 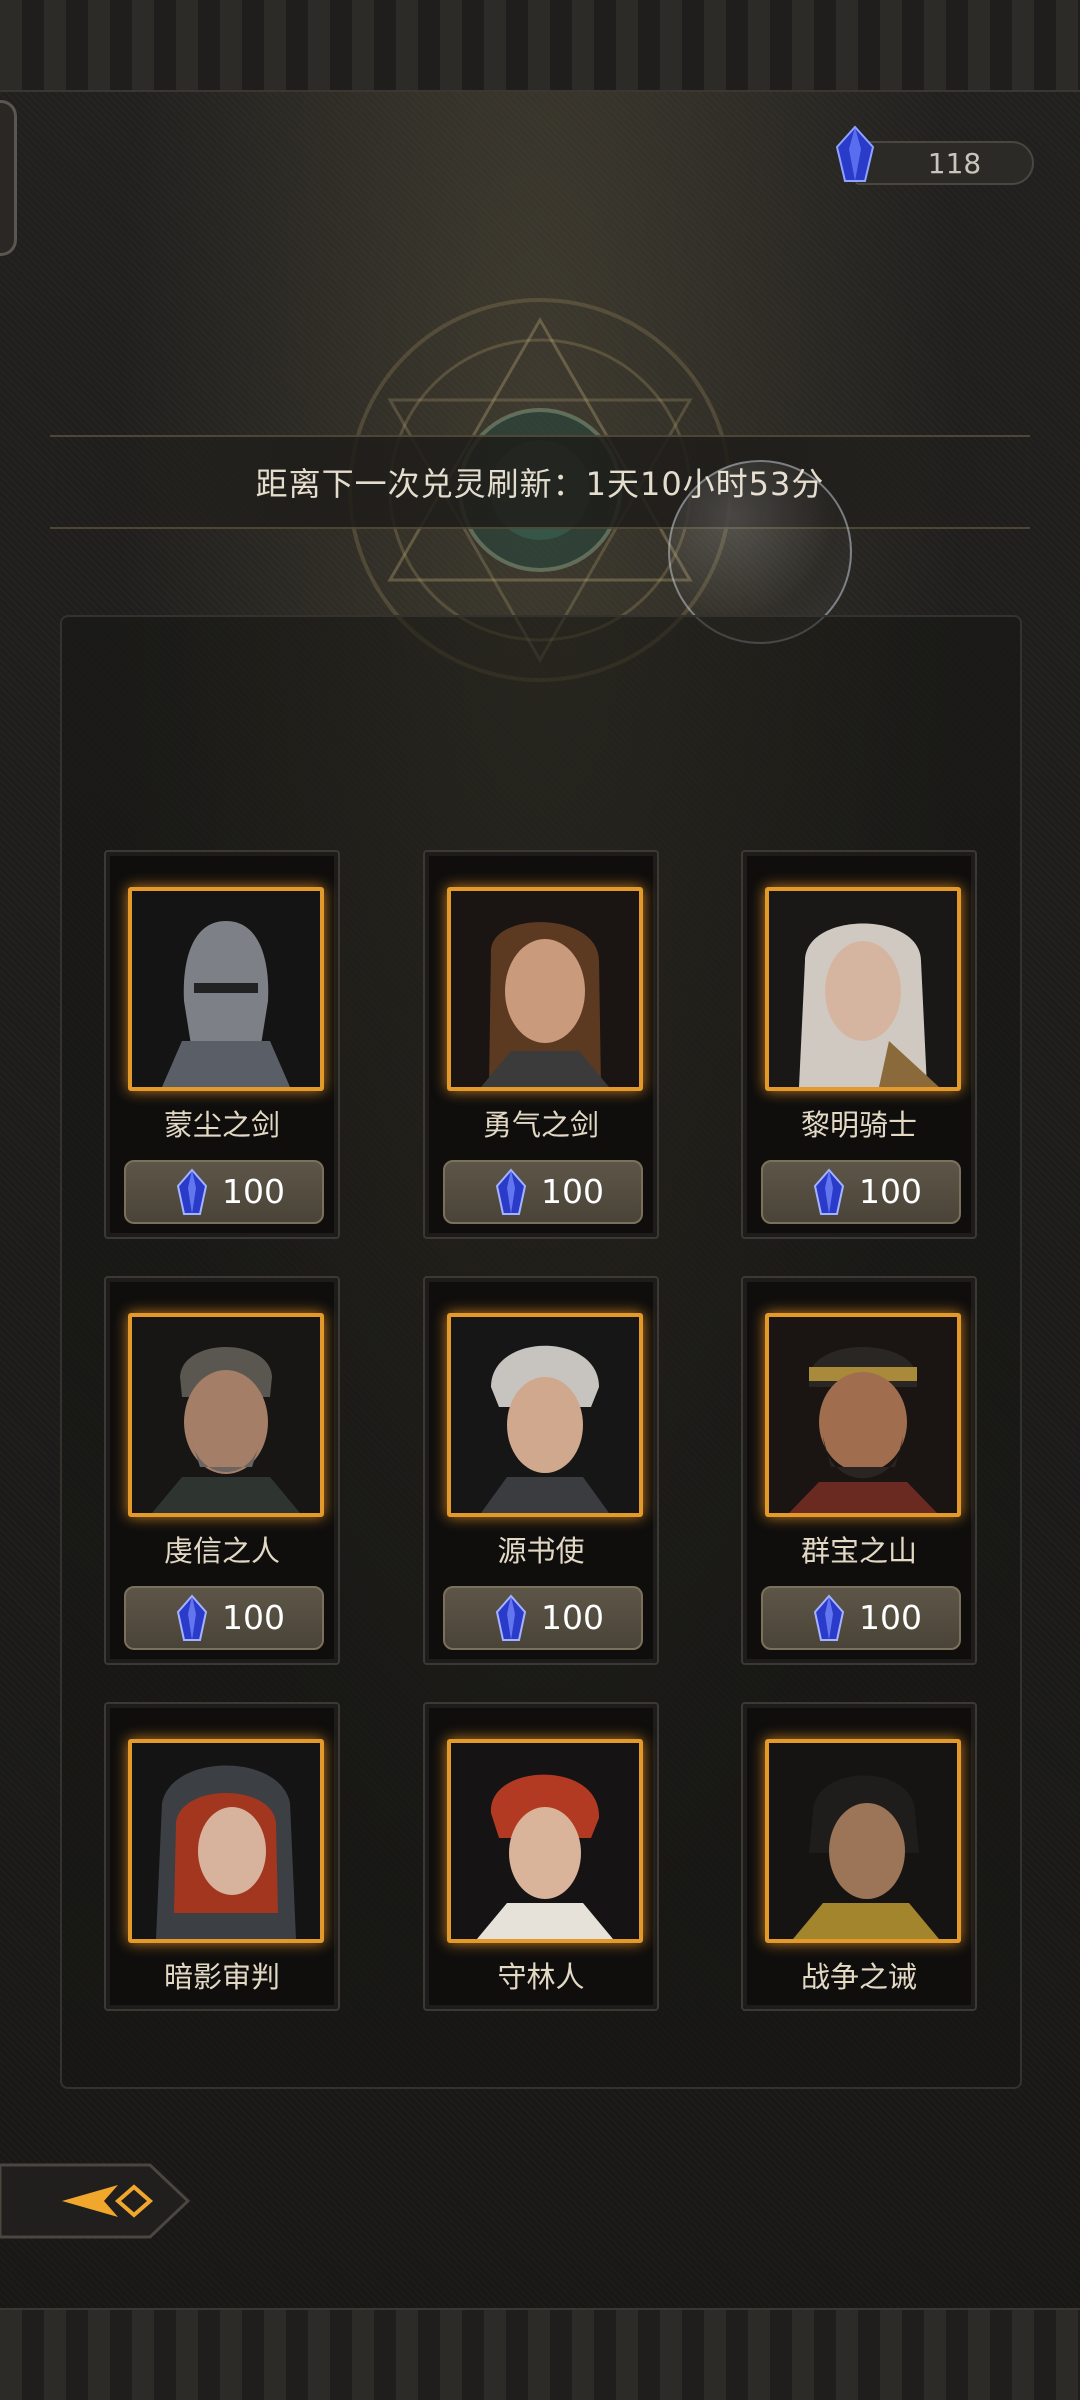 I want to click on currency-display: 118, so click(x=929, y=155).